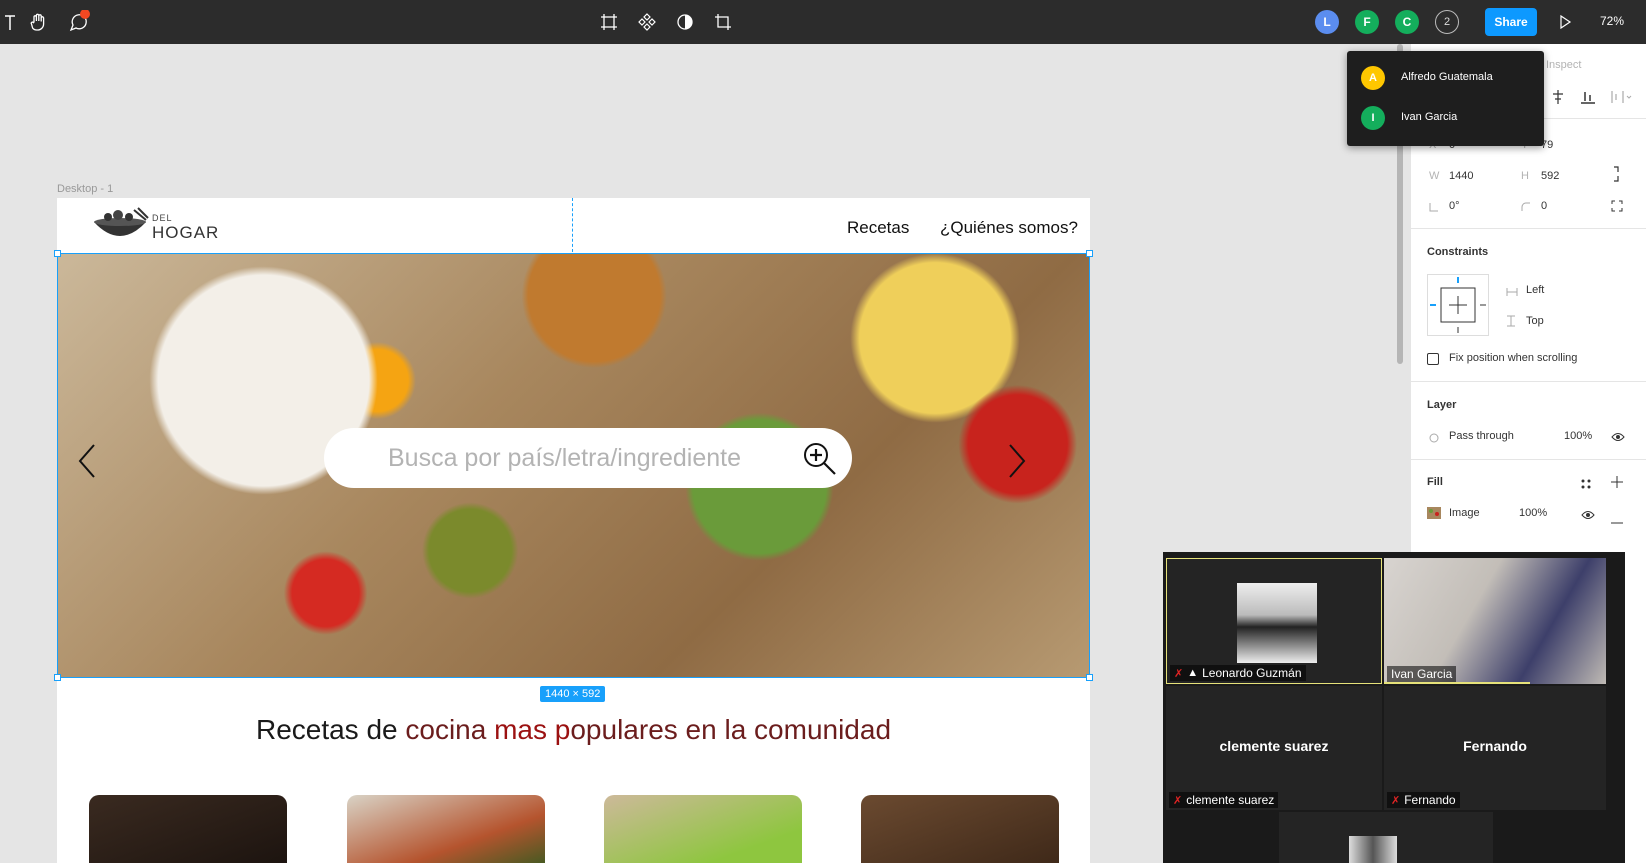  What do you see at coordinates (1513, 358) in the screenshot?
I see `fix-position-label: Fix position when scrolling` at bounding box center [1513, 358].